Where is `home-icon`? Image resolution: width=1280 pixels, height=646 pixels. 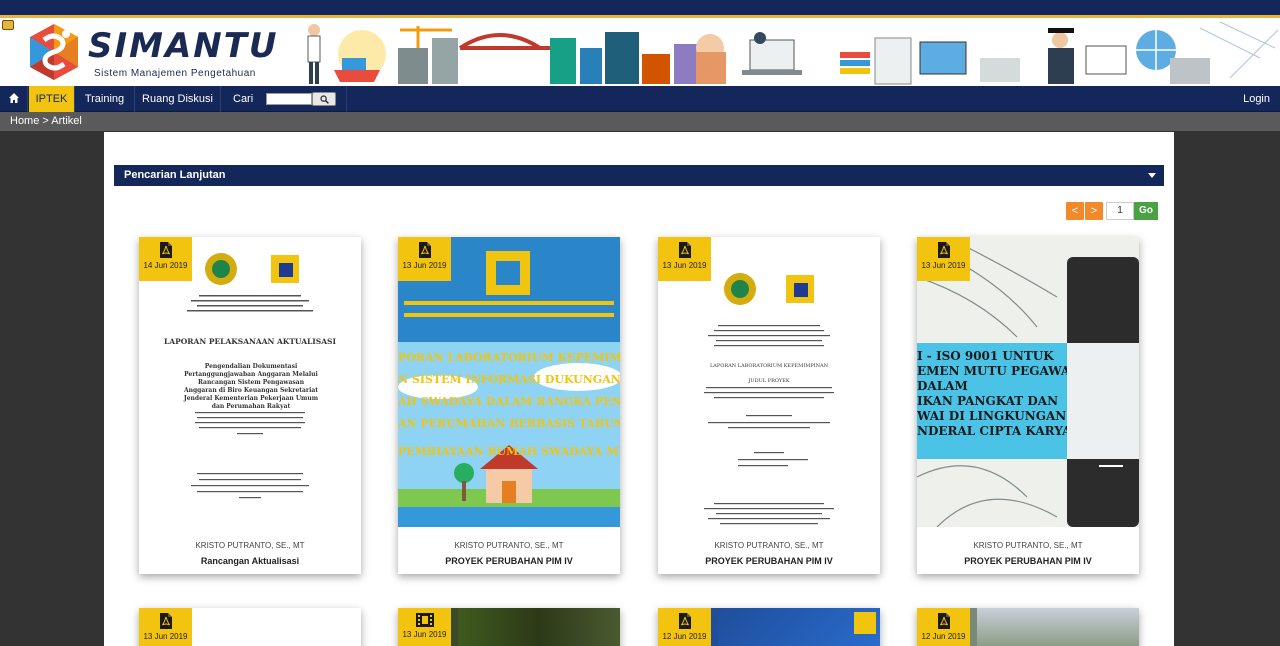 home-icon is located at coordinates (13, 98).